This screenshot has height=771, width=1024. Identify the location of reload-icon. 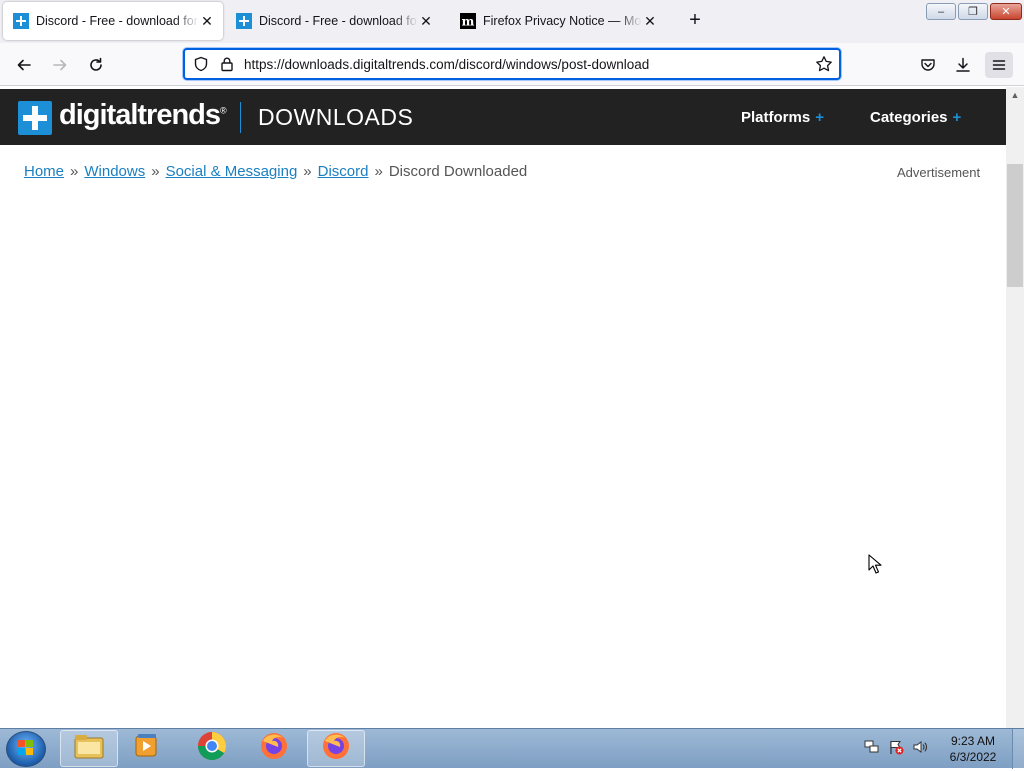
(96, 65).